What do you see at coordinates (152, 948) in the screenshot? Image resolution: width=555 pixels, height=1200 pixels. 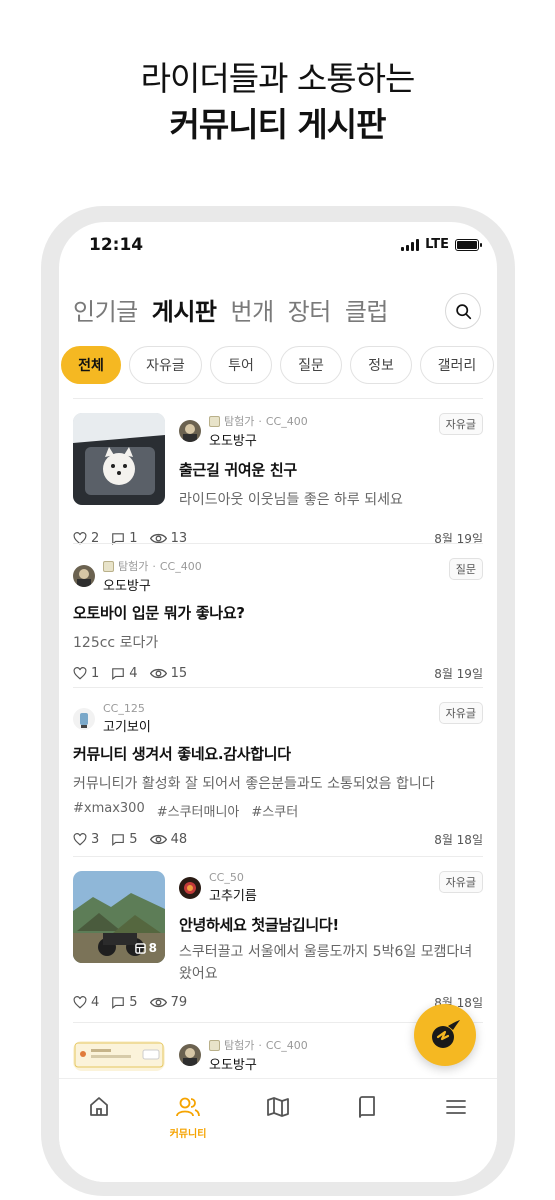 I see `photo-count: 8` at bounding box center [152, 948].